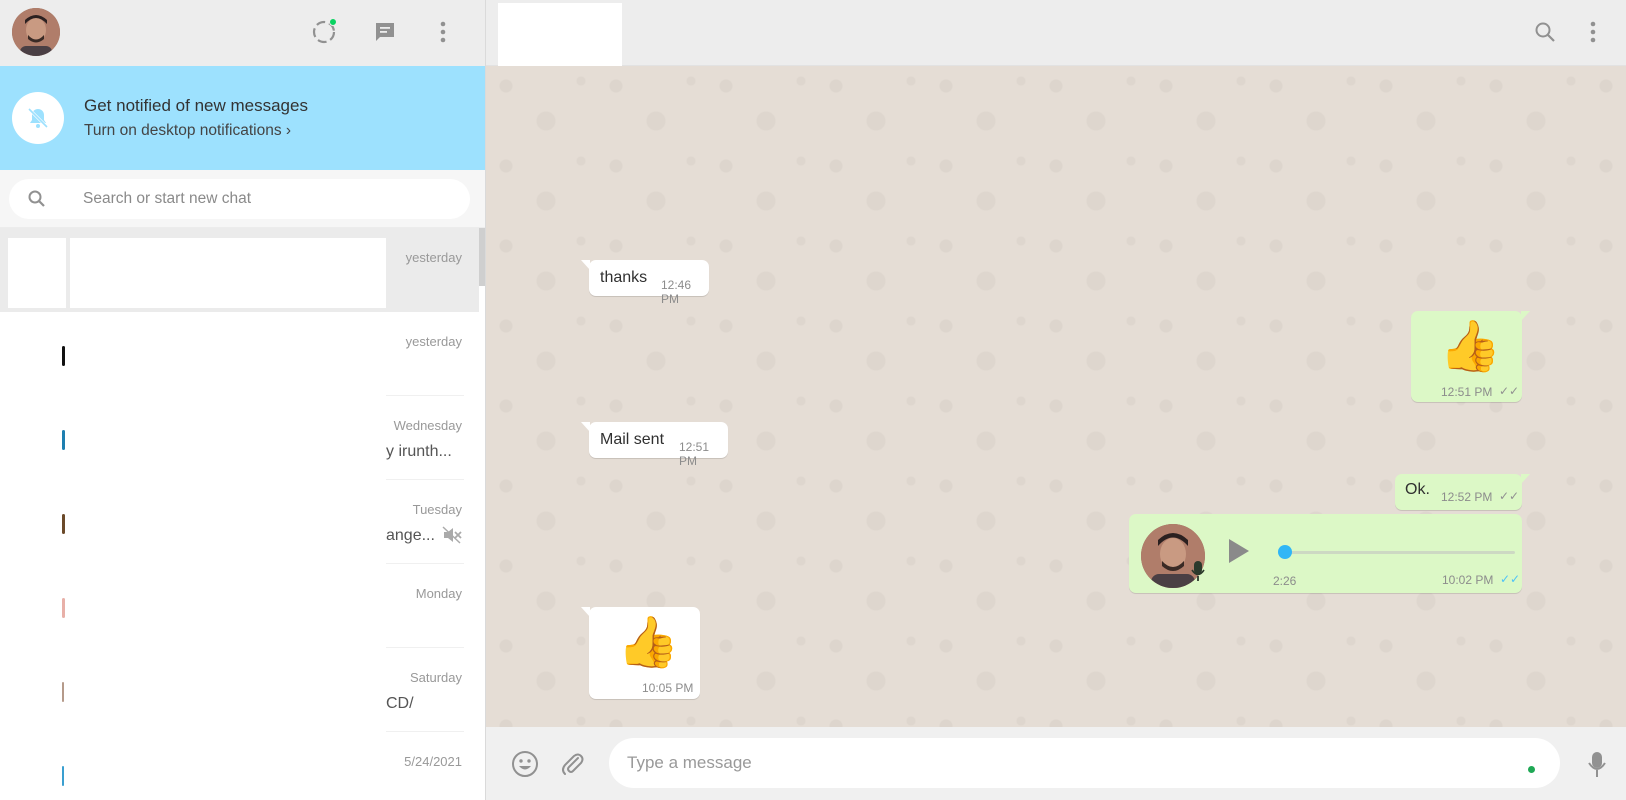  What do you see at coordinates (1399, 552) in the screenshot?
I see `audio-progress-track` at bounding box center [1399, 552].